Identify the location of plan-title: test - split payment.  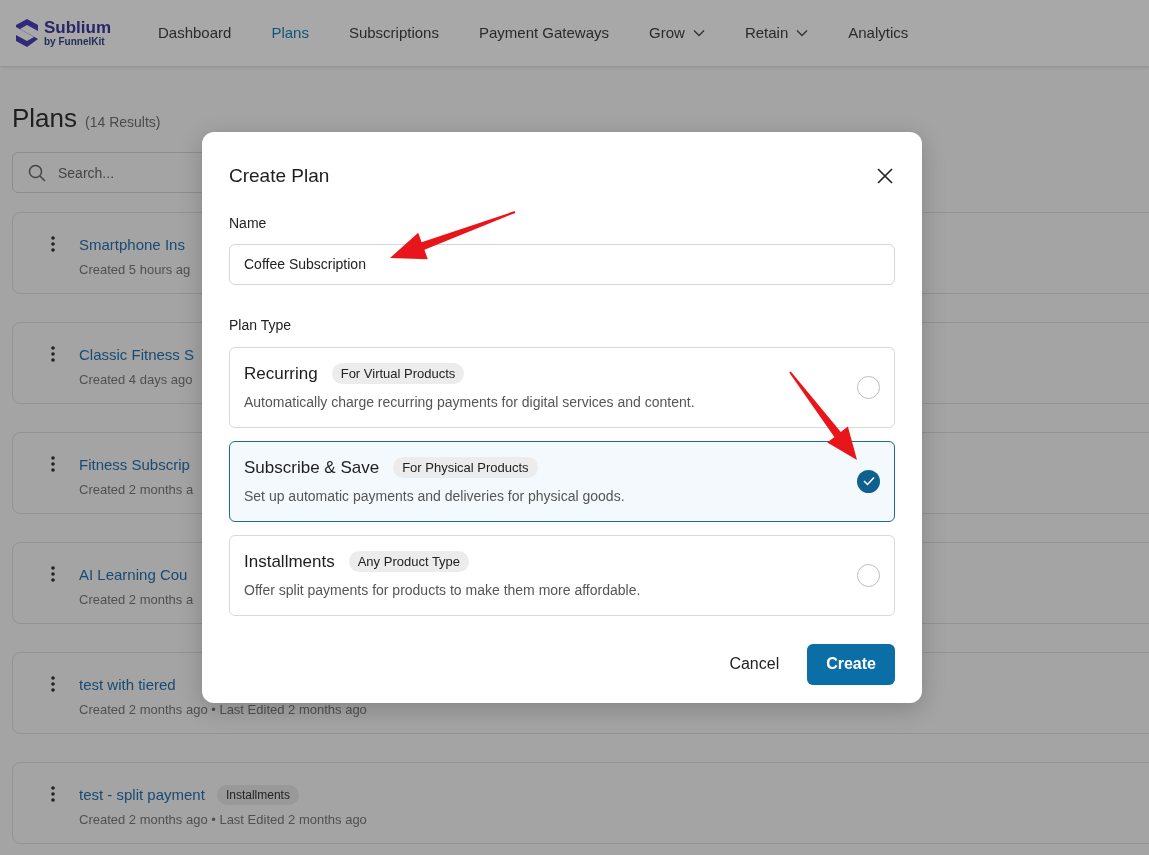
(142, 795).